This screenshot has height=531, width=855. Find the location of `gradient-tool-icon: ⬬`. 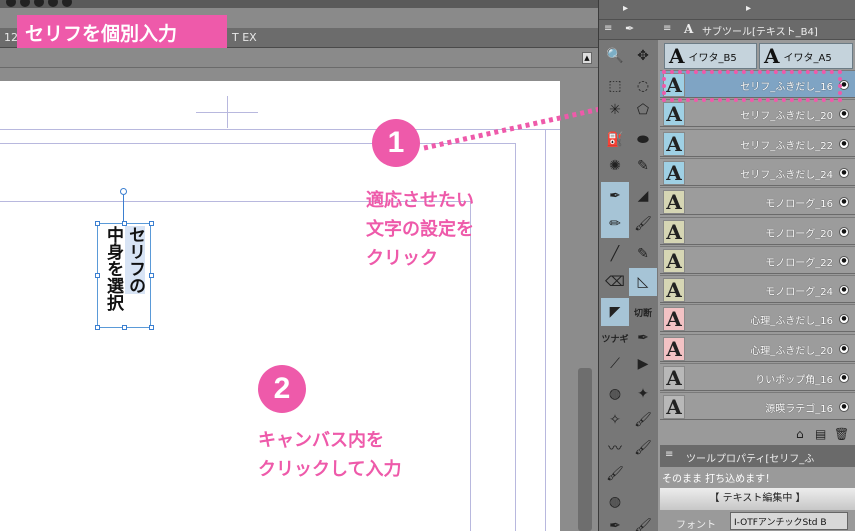

gradient-tool-icon: ⬬ is located at coordinates (643, 140).